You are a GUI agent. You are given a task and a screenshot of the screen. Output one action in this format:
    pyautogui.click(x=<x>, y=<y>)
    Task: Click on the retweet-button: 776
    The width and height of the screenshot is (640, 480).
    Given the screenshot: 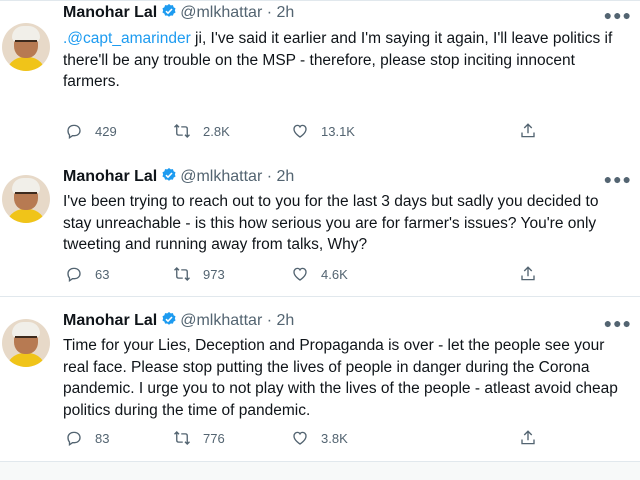 What is the action you would take?
    pyautogui.click(x=199, y=438)
    